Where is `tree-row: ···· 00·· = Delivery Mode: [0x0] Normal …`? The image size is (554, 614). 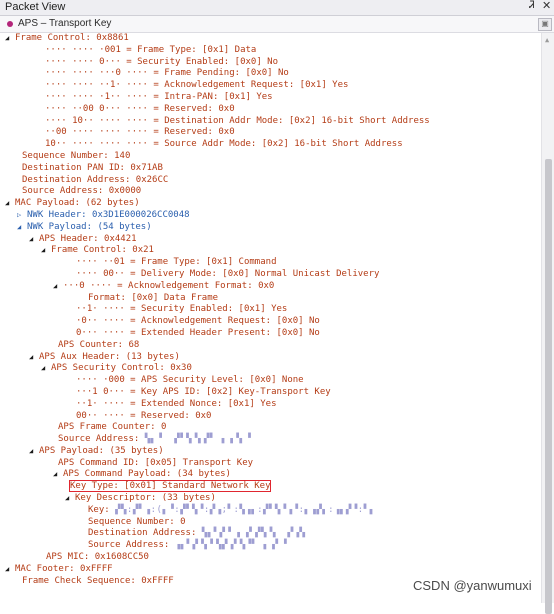 tree-row: ···· 00·· = Delivery Mode: [0x0] Normal … is located at coordinates (270, 275).